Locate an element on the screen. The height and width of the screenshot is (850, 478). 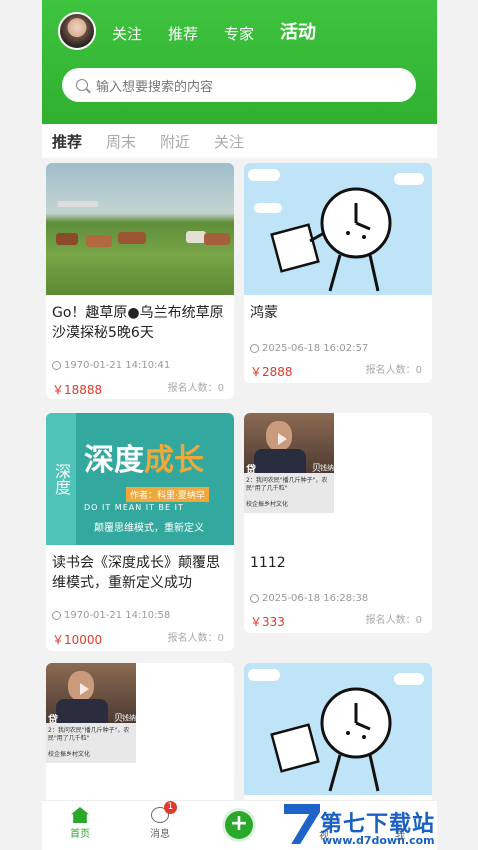
nav-expert: 专家 is located at coordinates (239, 33).